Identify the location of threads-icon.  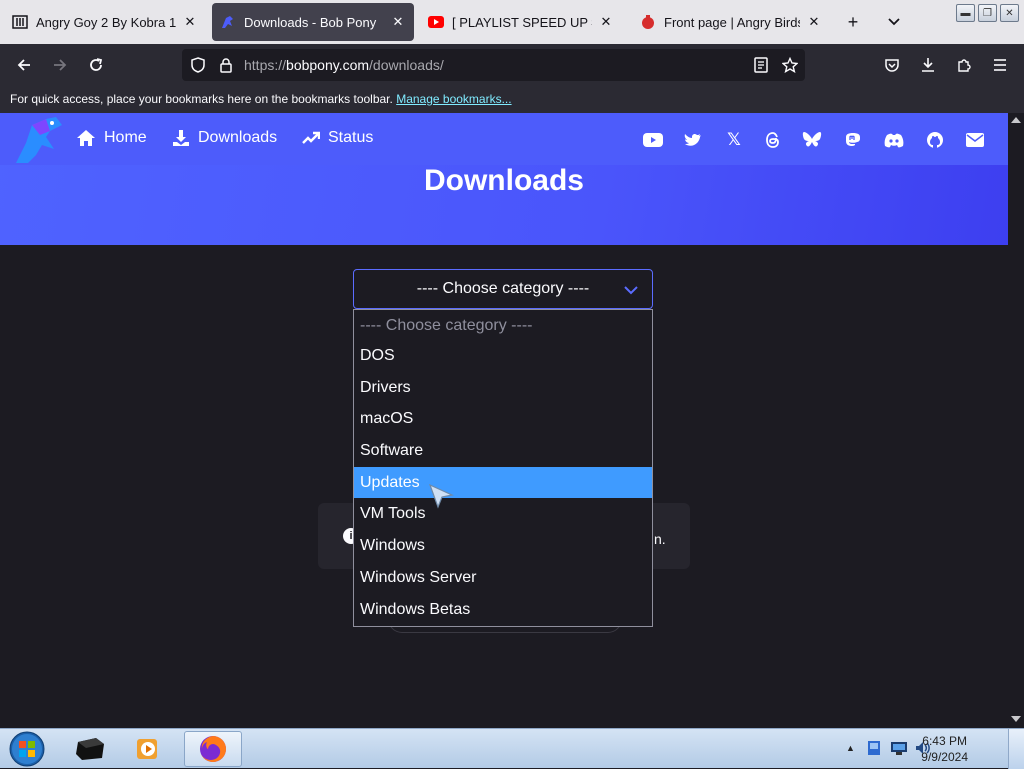
(773, 140).